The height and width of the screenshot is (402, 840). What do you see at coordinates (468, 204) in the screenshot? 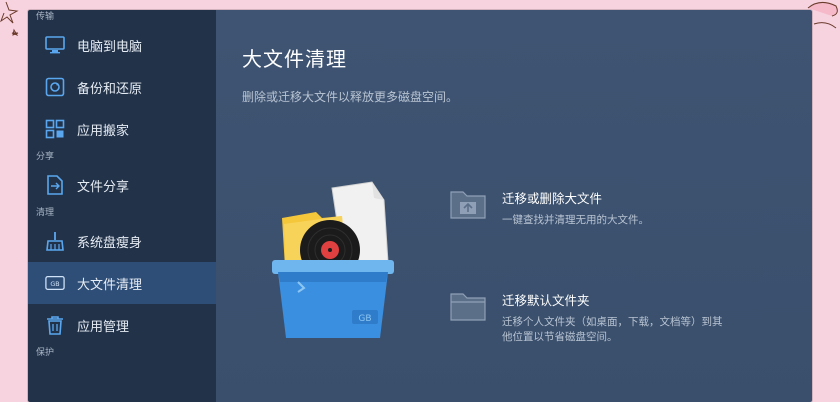
I see `folder-migrate-icon` at bounding box center [468, 204].